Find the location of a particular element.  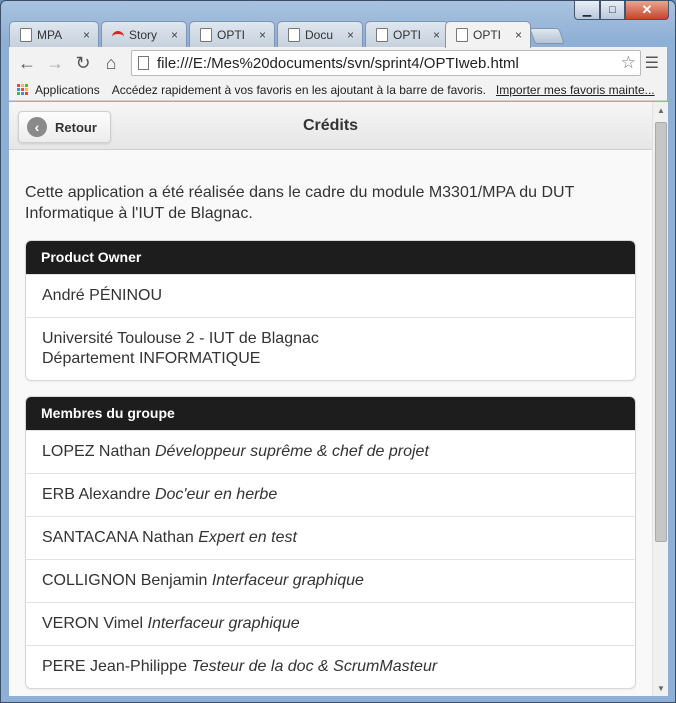

page-header: ‹ Retour Crédits is located at coordinates (330, 126).